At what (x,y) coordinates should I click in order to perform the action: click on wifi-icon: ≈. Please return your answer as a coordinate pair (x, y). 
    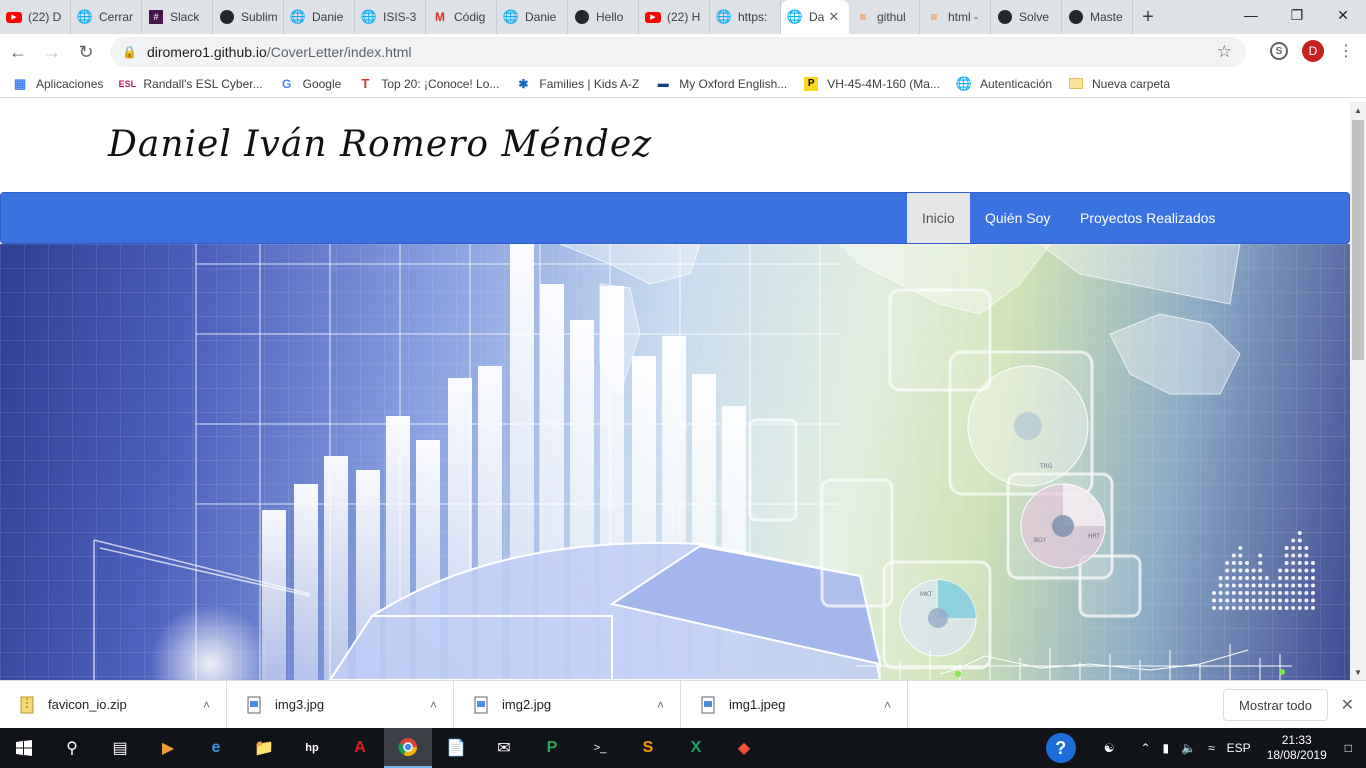
    Looking at the image, I should click on (1211, 748).